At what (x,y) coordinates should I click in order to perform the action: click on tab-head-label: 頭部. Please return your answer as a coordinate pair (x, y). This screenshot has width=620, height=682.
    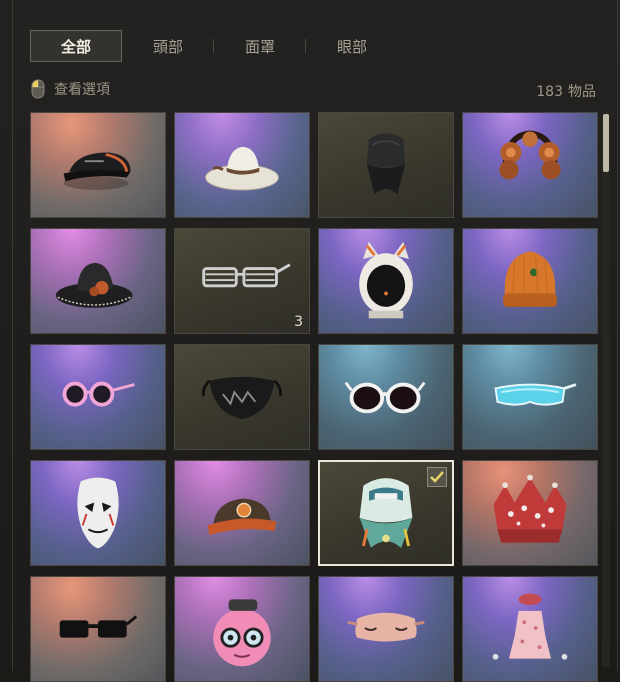
    Looking at the image, I should click on (167, 46).